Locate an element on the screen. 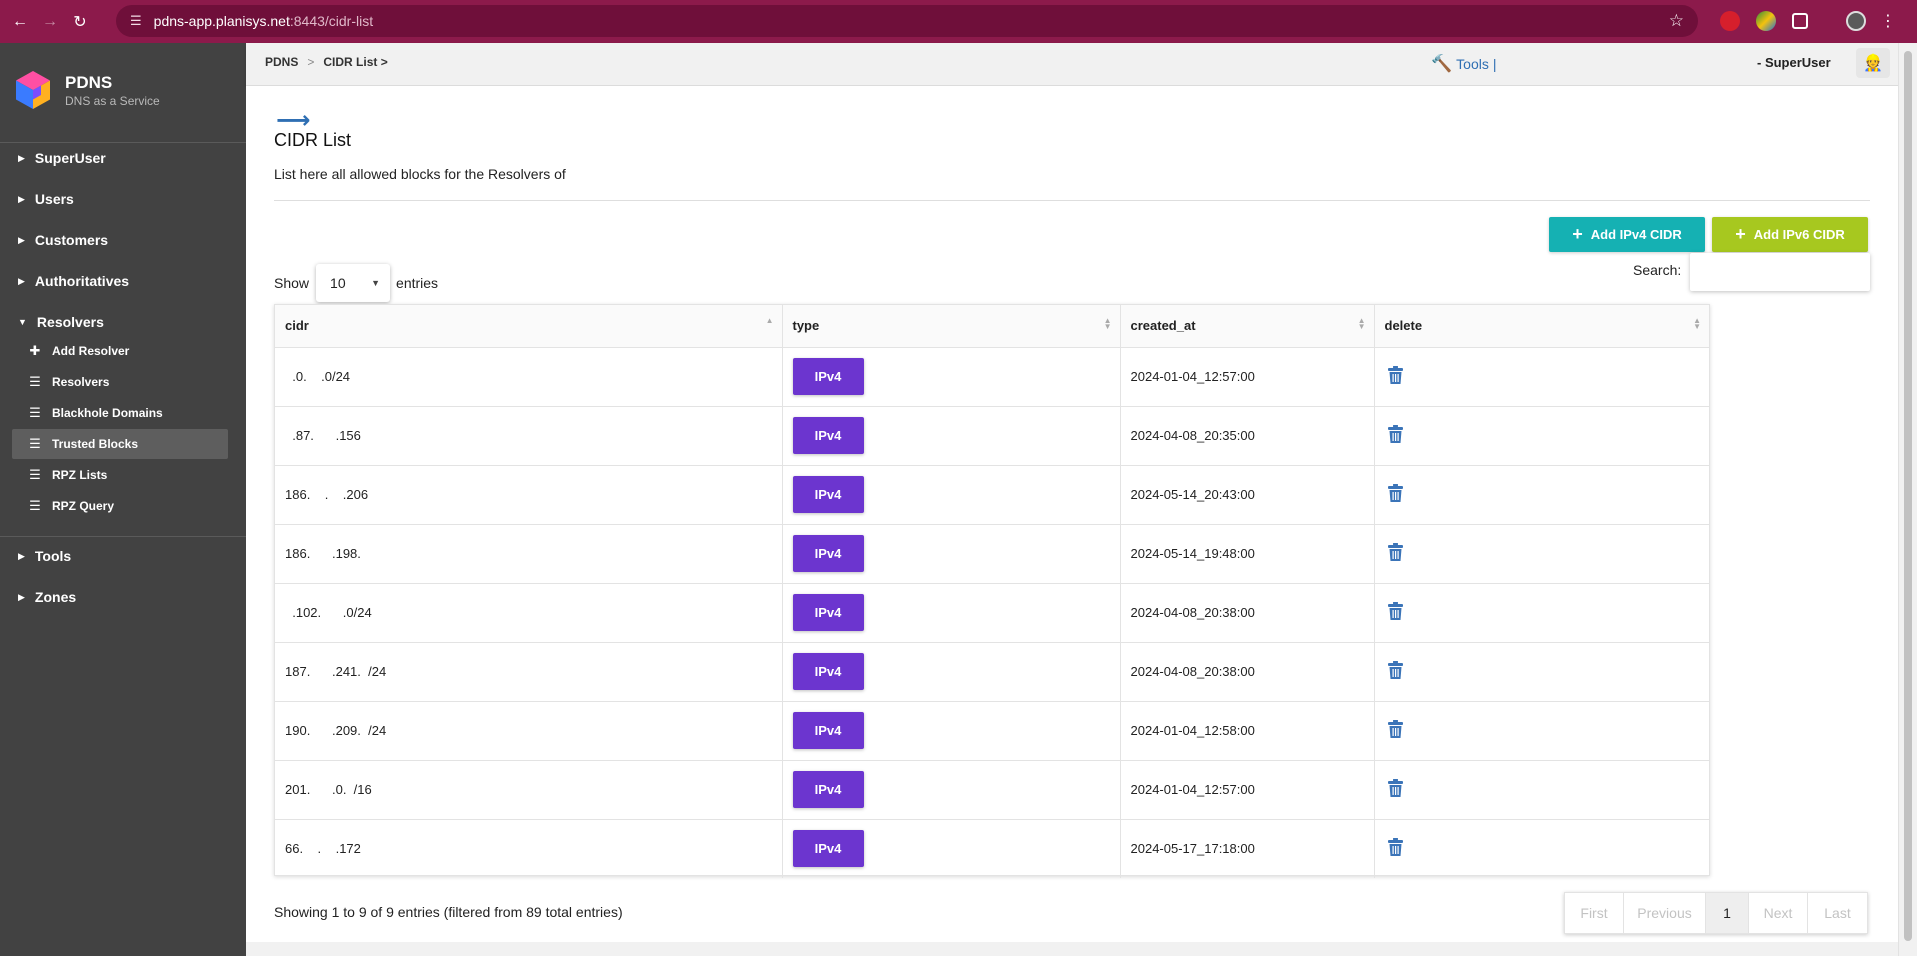 This screenshot has height=956, width=1917. sidebar-subitem-trusted-blocks: ☰ Trusted Blocks is located at coordinates (120, 444).